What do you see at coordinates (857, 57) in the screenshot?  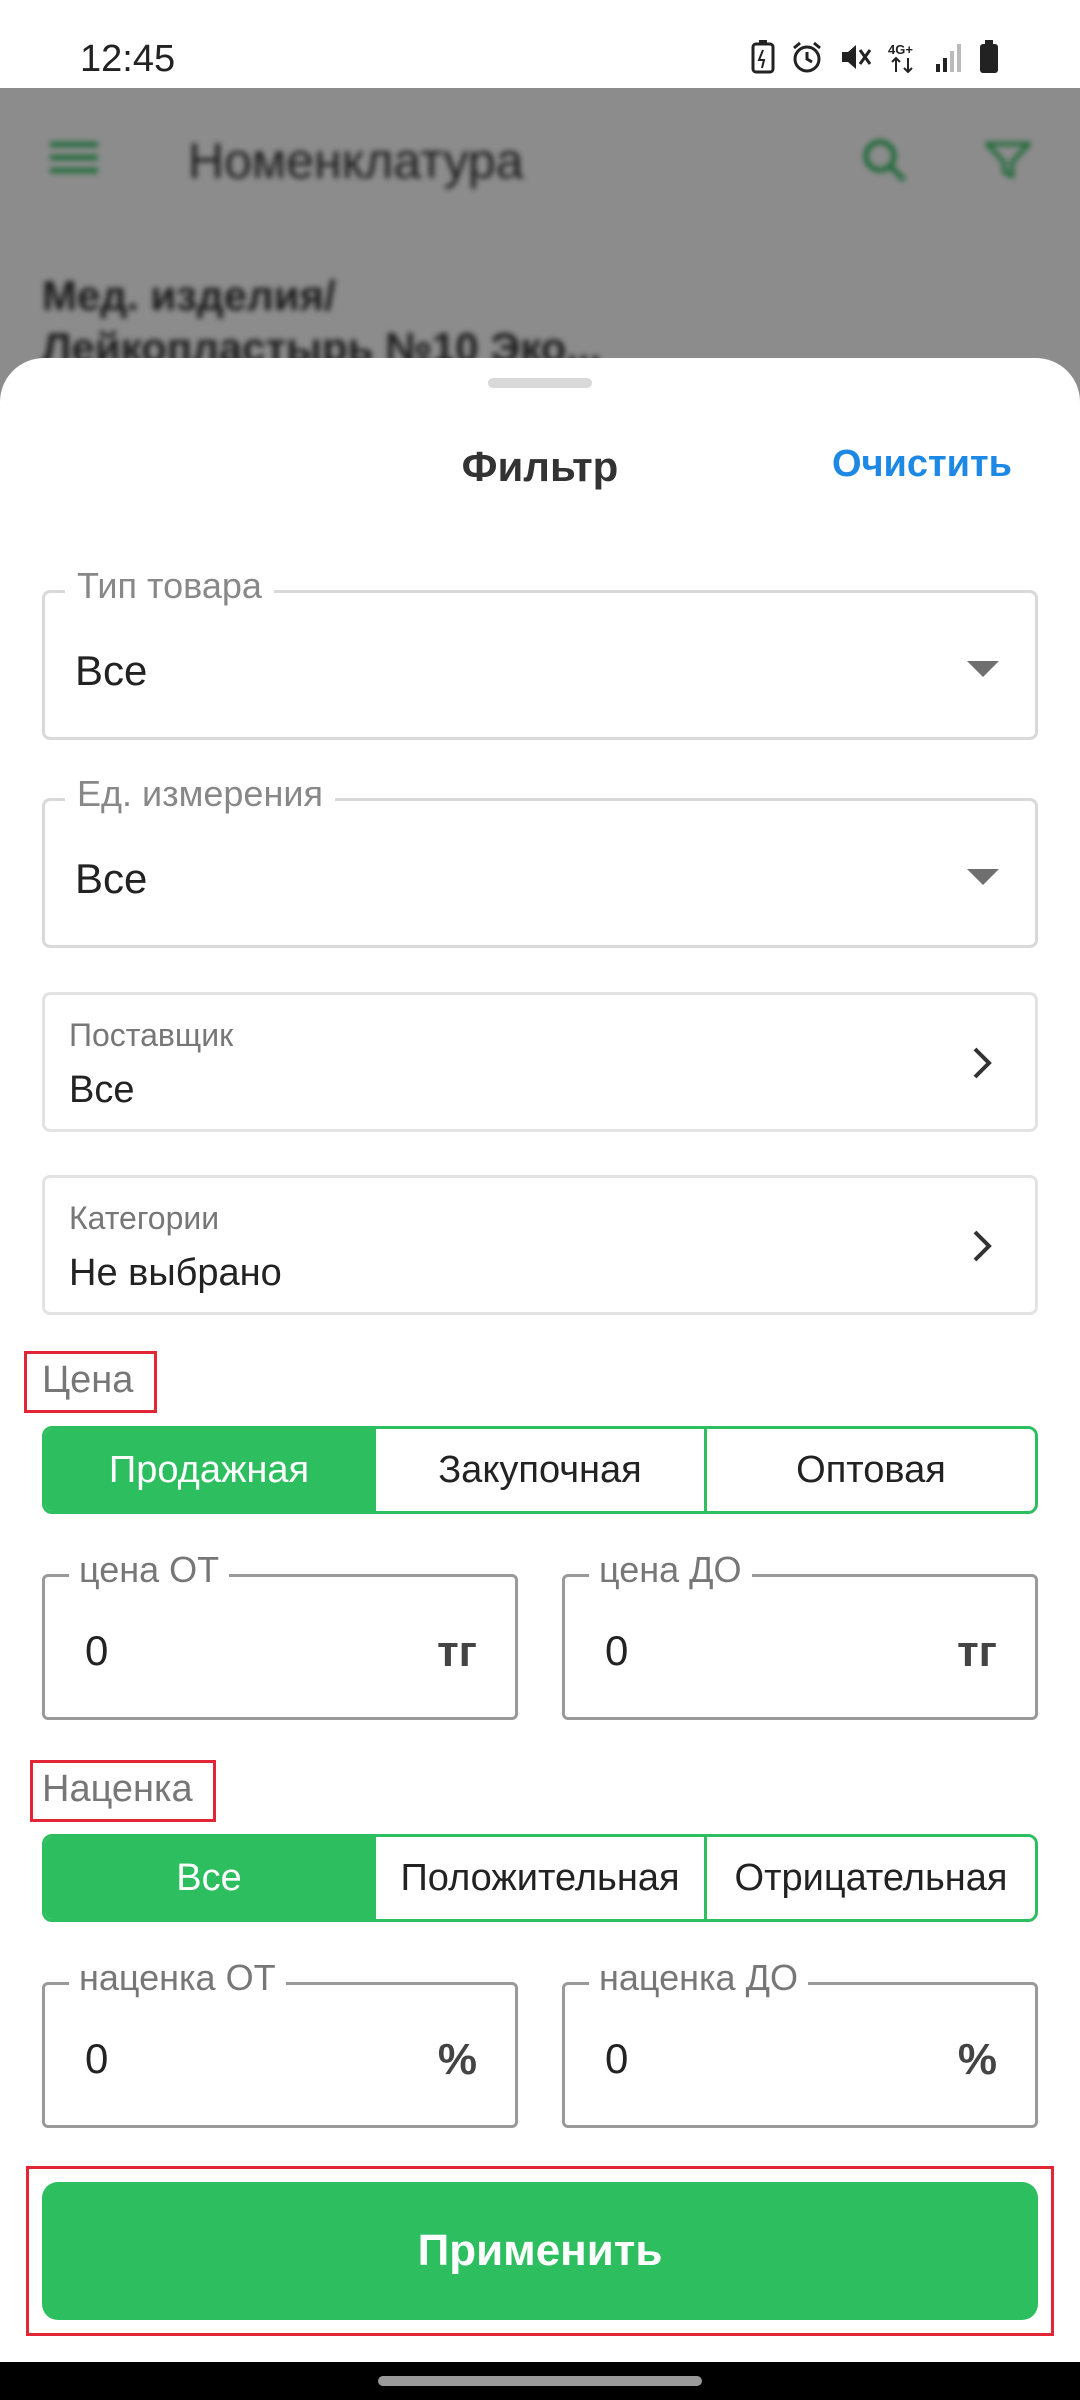 I see `mute-icon` at bounding box center [857, 57].